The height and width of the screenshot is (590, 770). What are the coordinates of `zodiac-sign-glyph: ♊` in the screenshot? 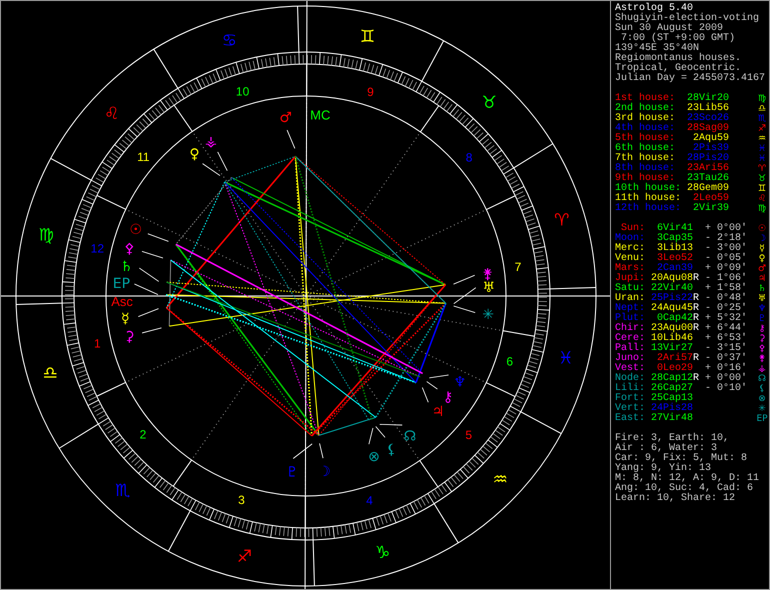 It's located at (368, 37).